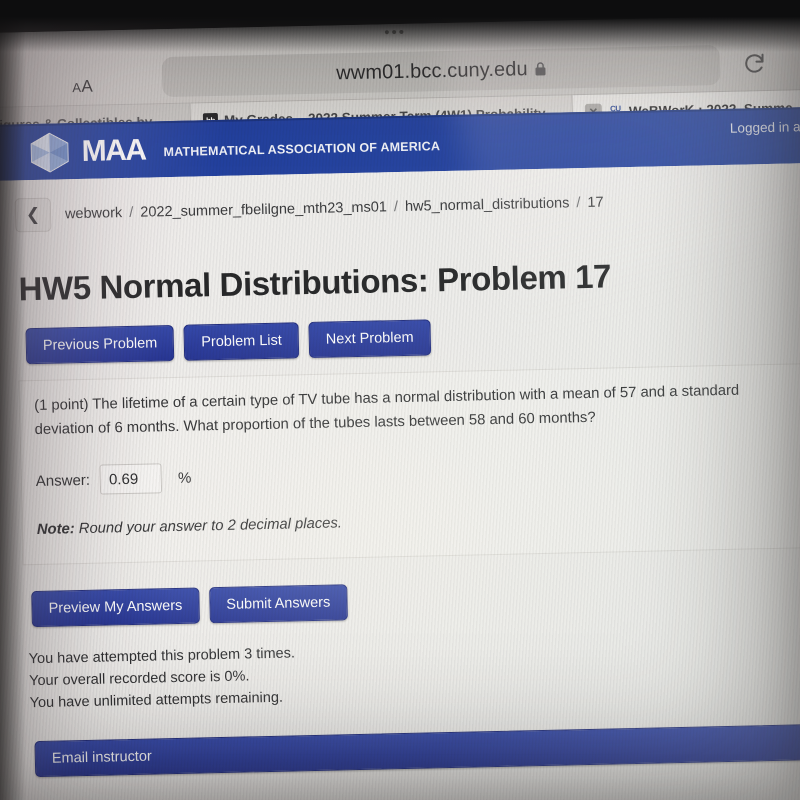 The image size is (800, 800). Describe the element at coordinates (540, 70) in the screenshot. I see `lock-icon` at that location.